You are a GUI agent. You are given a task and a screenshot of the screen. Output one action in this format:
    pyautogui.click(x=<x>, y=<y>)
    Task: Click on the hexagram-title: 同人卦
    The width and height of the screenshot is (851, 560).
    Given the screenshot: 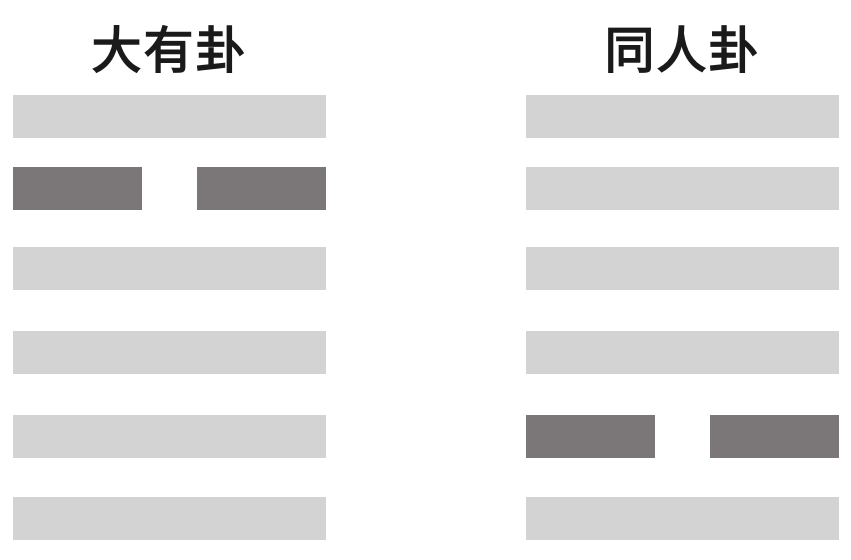 What is the action you would take?
    pyautogui.click(x=682, y=50)
    